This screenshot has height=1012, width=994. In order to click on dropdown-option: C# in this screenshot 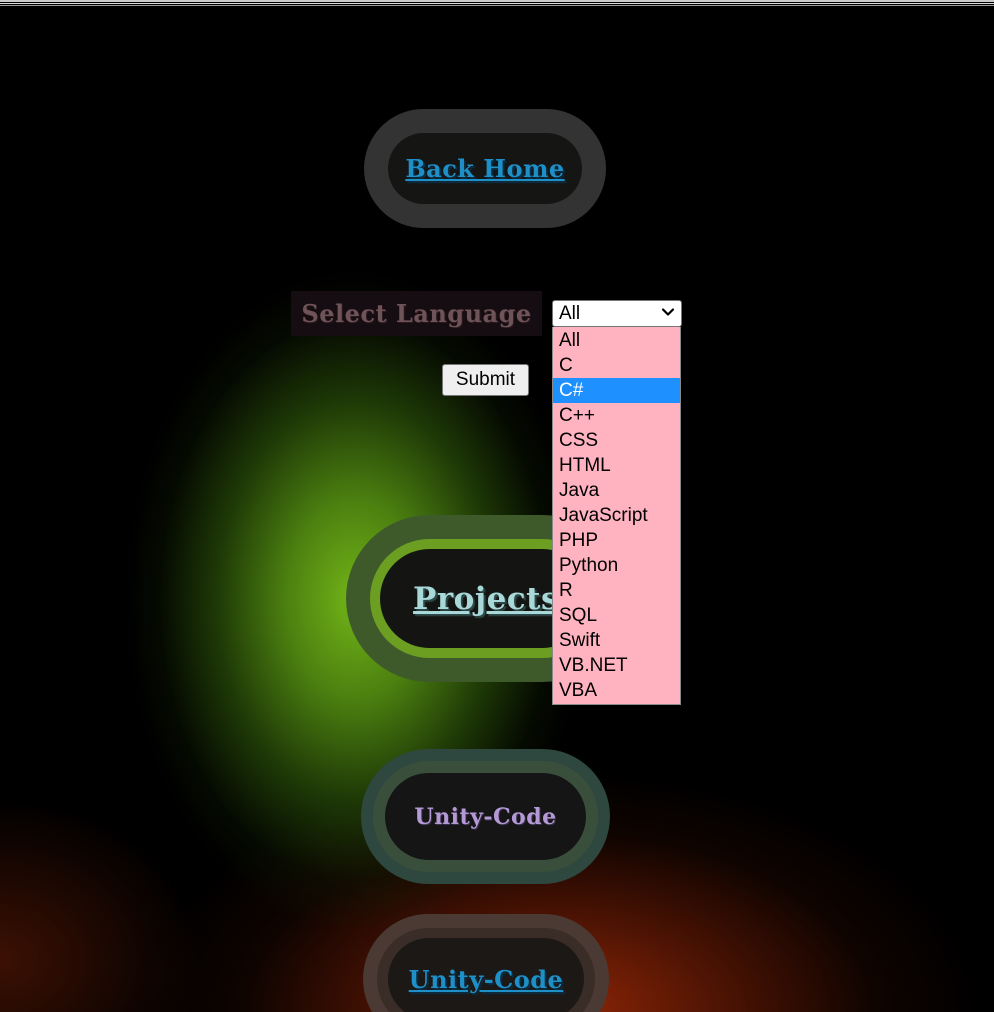, I will do `click(616, 390)`.